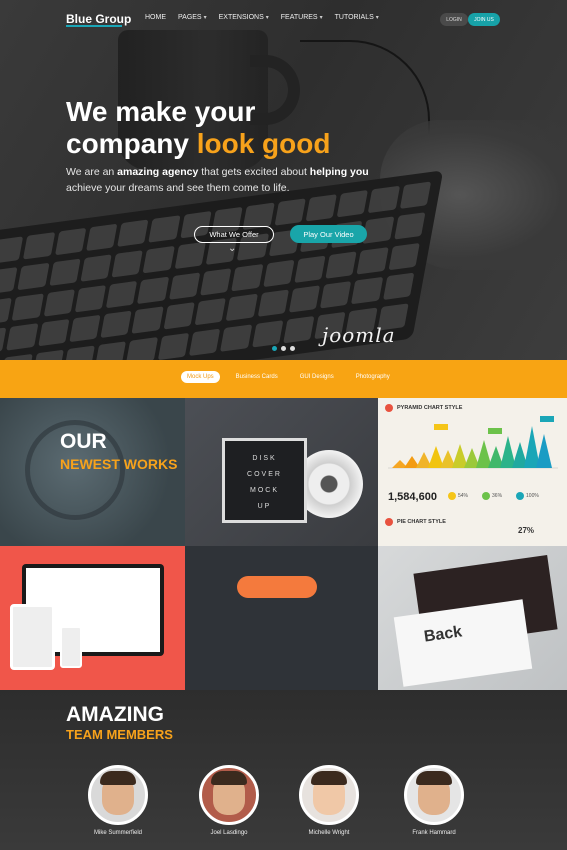 This screenshot has width=567, height=850. What do you see at coordinates (119, 464) in the screenshot?
I see `works-heading-line2: NEWEST WORKS` at bounding box center [119, 464].